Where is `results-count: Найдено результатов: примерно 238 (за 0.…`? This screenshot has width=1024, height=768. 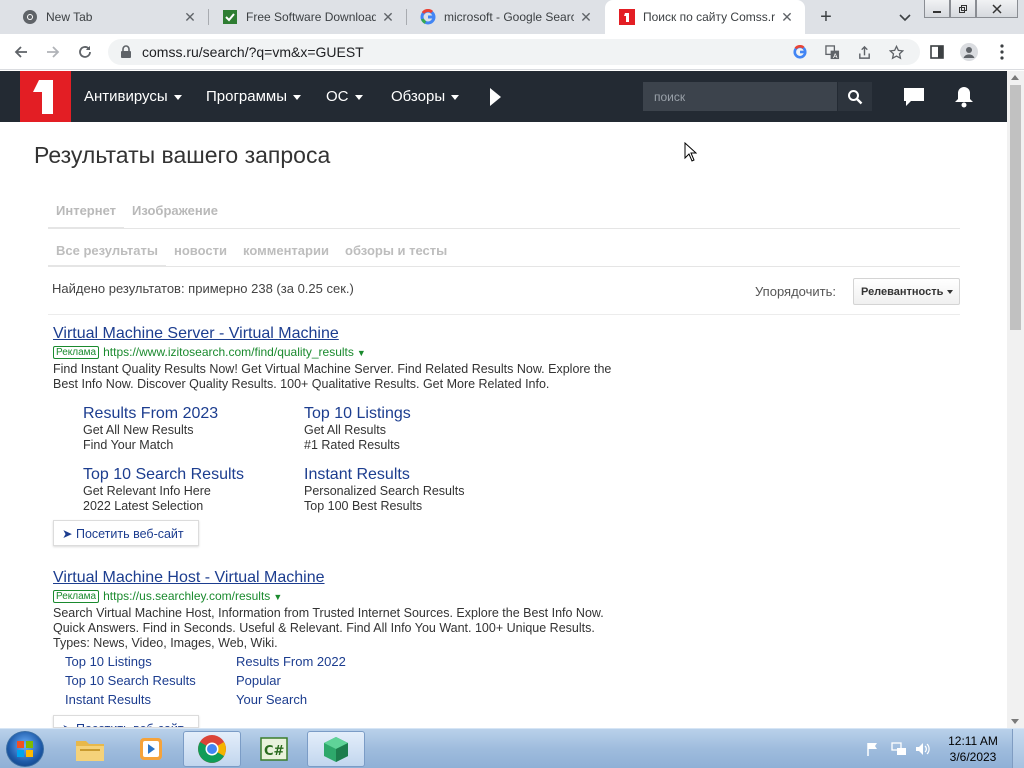 results-count: Найдено результатов: примерно 238 (за 0.… is located at coordinates (203, 288).